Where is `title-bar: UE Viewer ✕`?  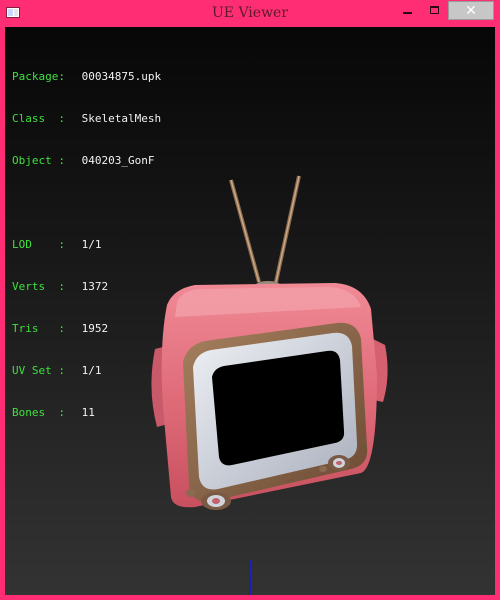
title-bar: UE Viewer ✕ is located at coordinates (250, 13).